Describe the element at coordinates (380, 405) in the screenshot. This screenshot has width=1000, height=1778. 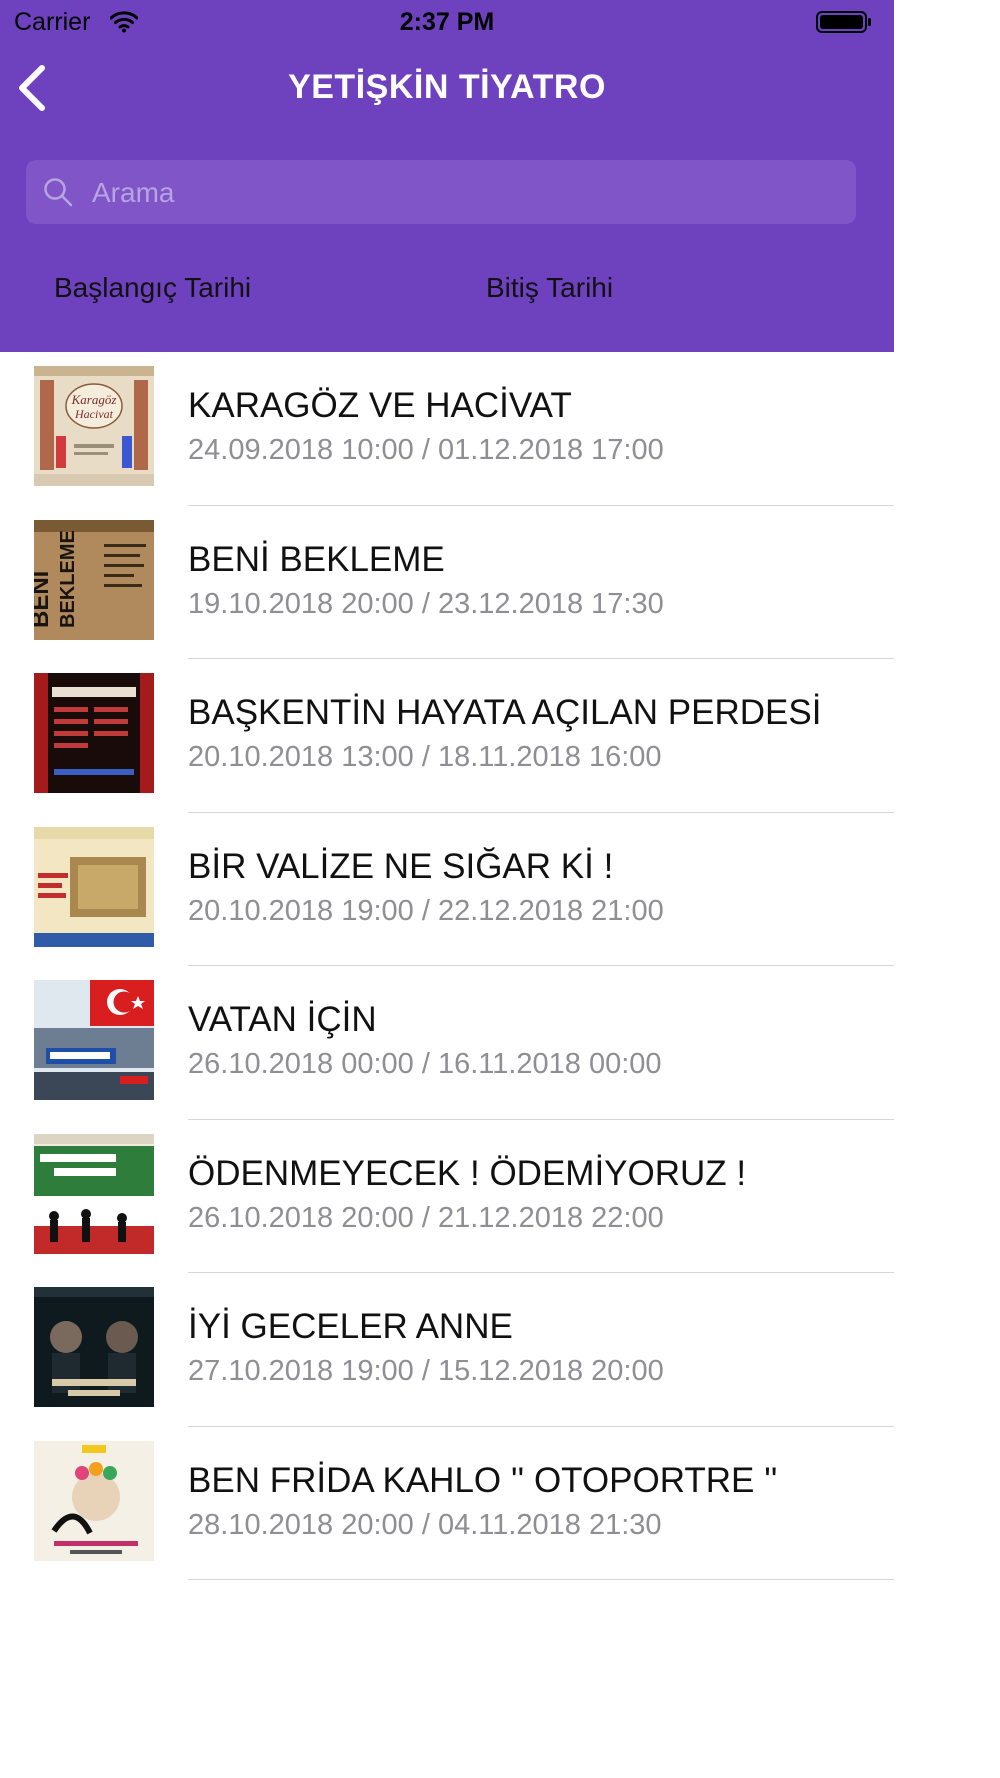
I see `event-title: KARAGÖZ VE HACİVAT` at that location.